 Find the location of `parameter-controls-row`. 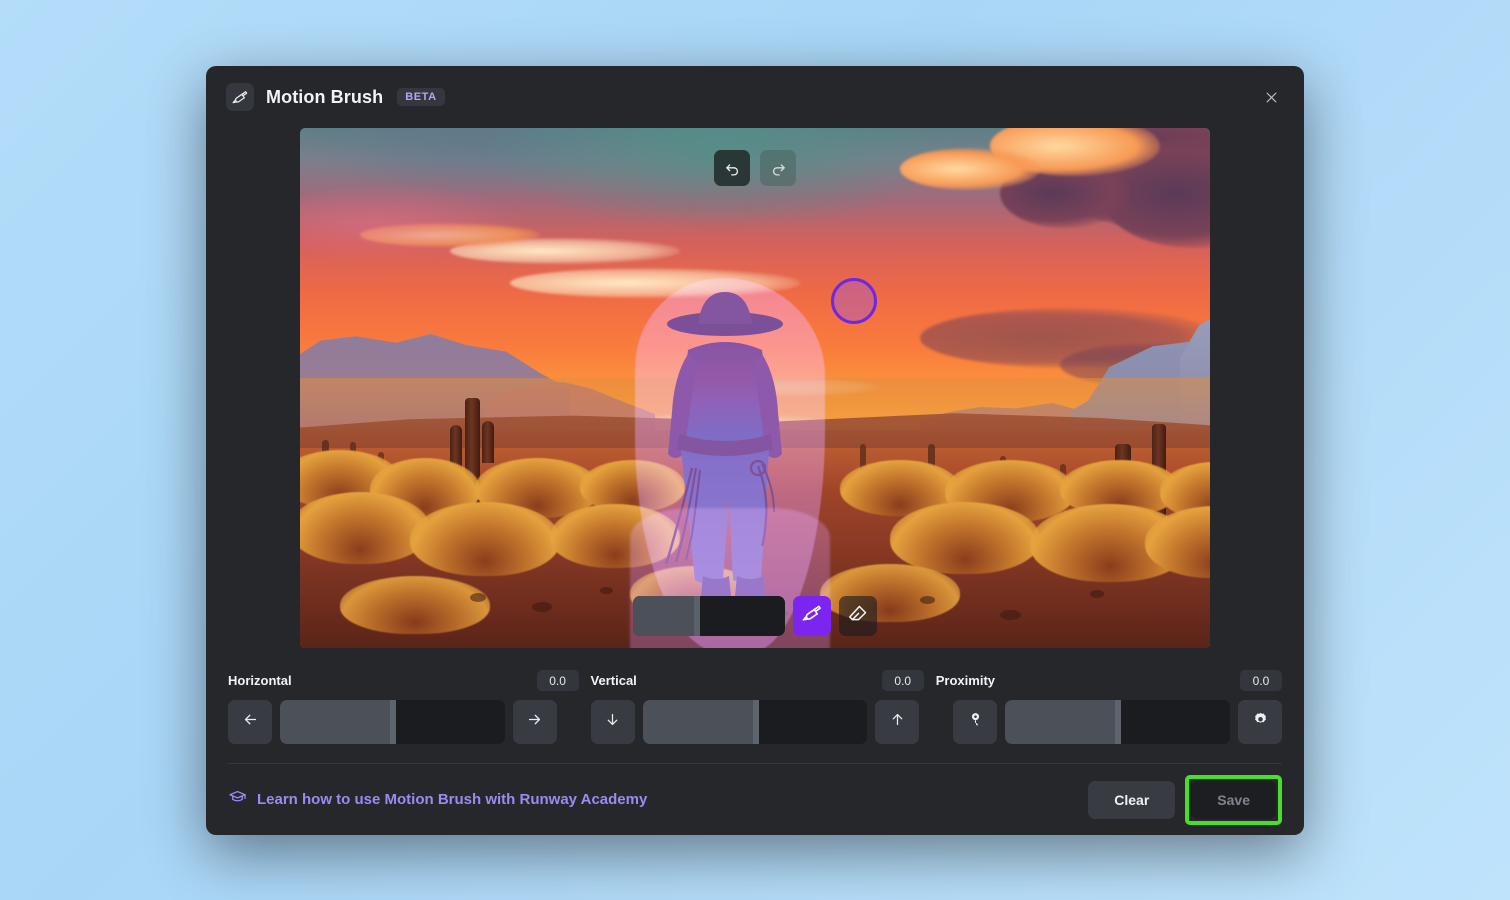

parameter-controls-row is located at coordinates (755, 722).